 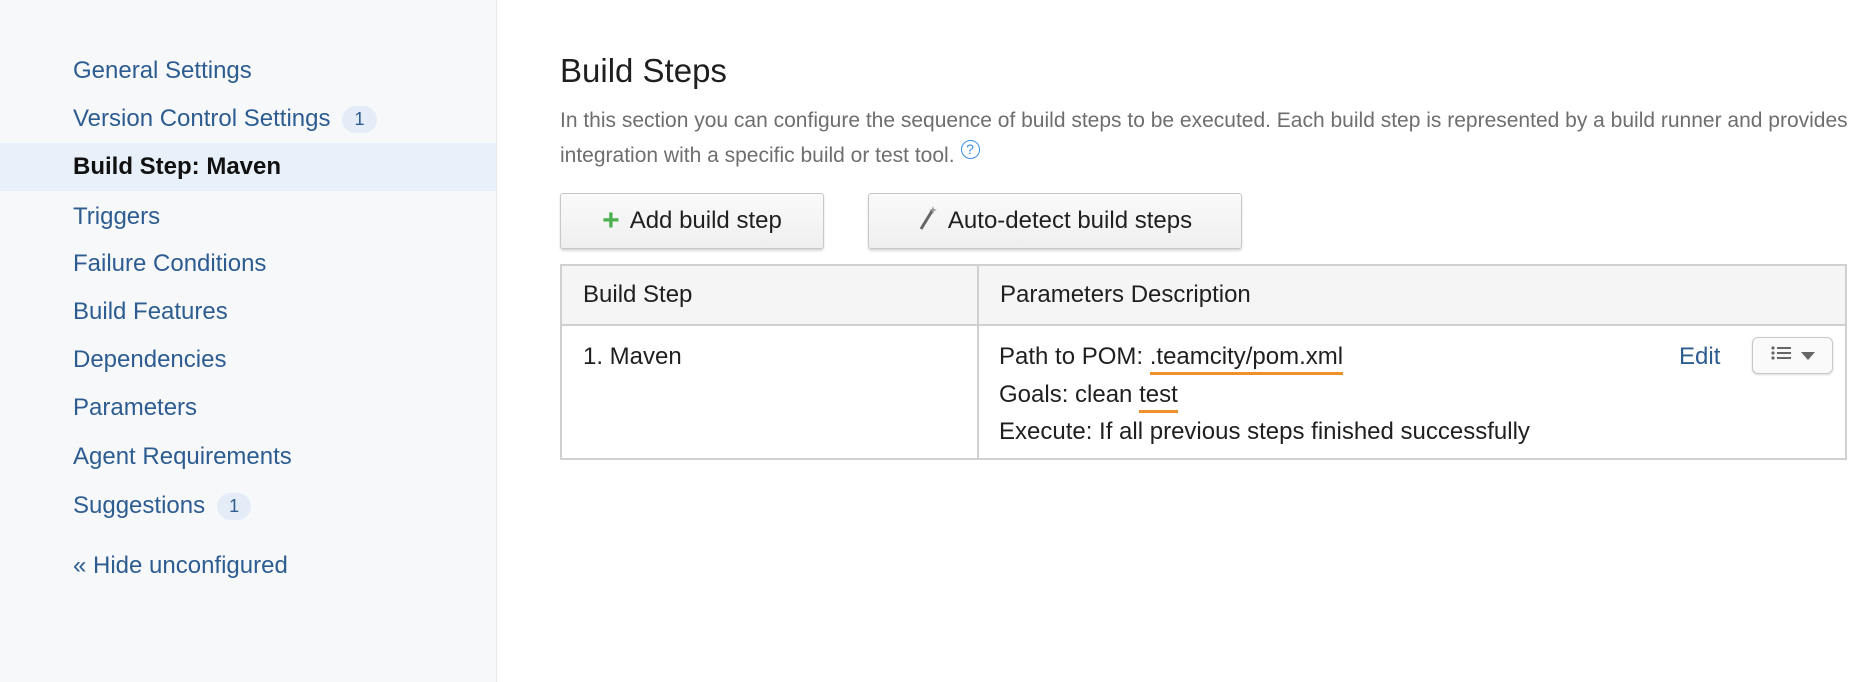 I want to click on plus-icon: +, so click(x=611, y=220).